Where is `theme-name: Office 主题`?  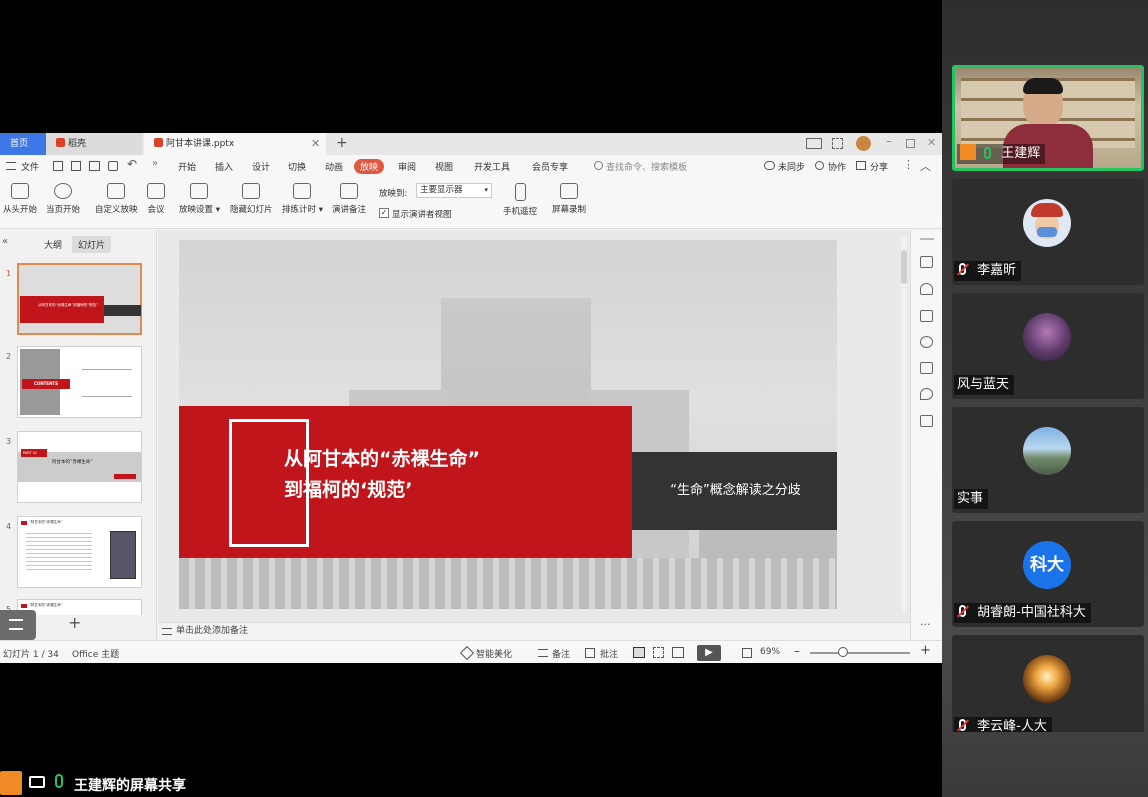
theme-name: Office 主题 is located at coordinates (96, 655).